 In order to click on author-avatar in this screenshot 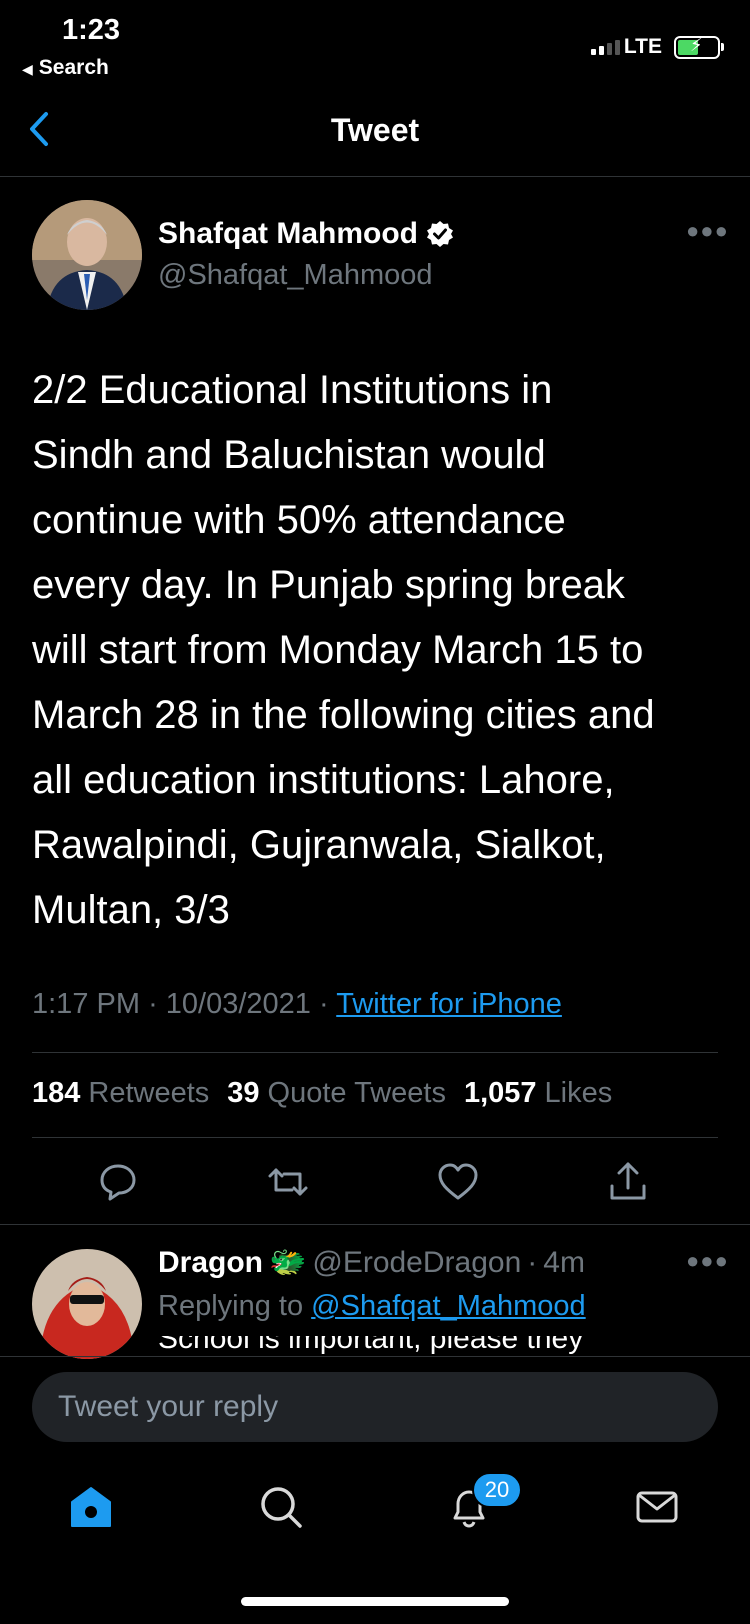, I will do `click(87, 255)`.